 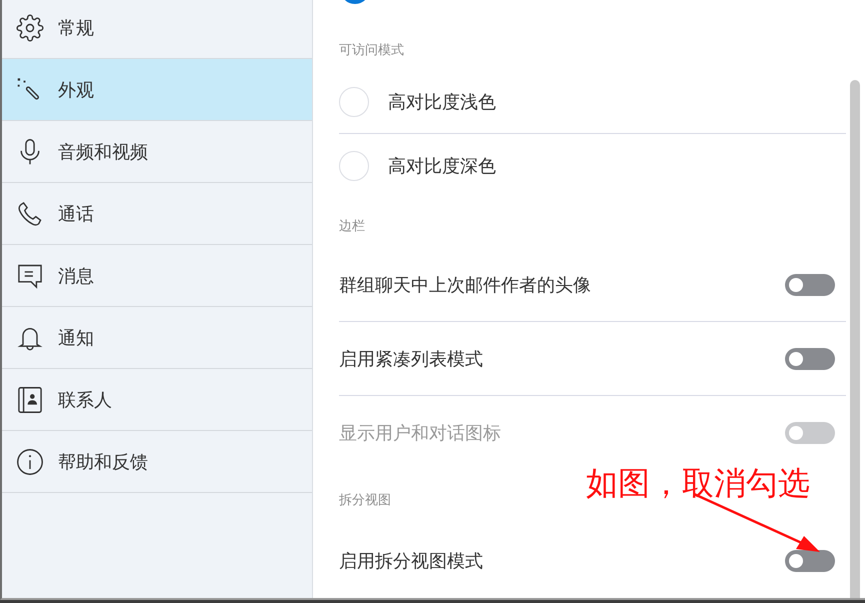 I want to click on setting-label: 显示用户和对话图标, so click(x=420, y=433).